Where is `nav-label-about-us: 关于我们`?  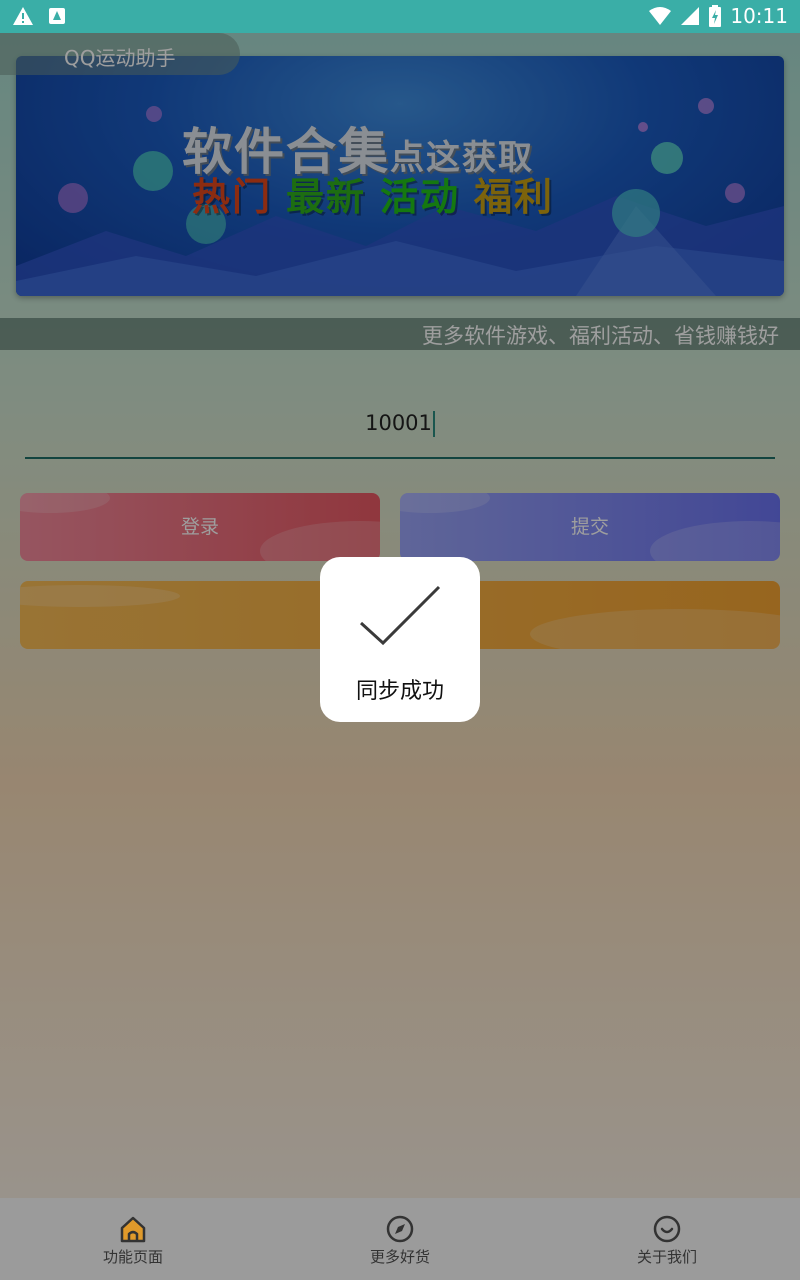
nav-label-about-us: 关于我们 is located at coordinates (666, 1257).